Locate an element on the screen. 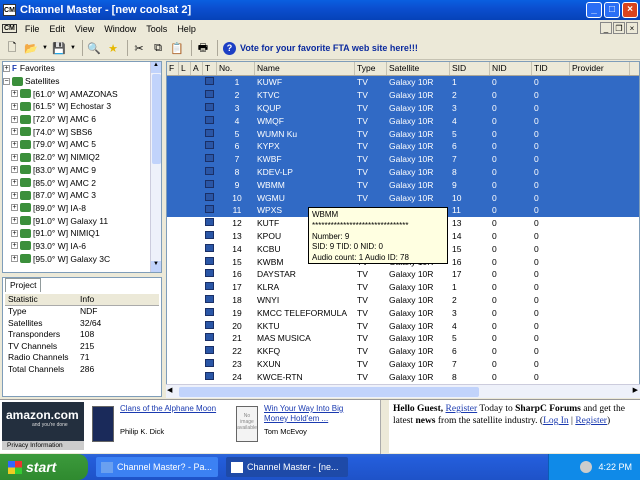 The image size is (640, 480). table-row: 9 WBMM TV Galaxy 10R 9 0 0 is located at coordinates (403, 185).